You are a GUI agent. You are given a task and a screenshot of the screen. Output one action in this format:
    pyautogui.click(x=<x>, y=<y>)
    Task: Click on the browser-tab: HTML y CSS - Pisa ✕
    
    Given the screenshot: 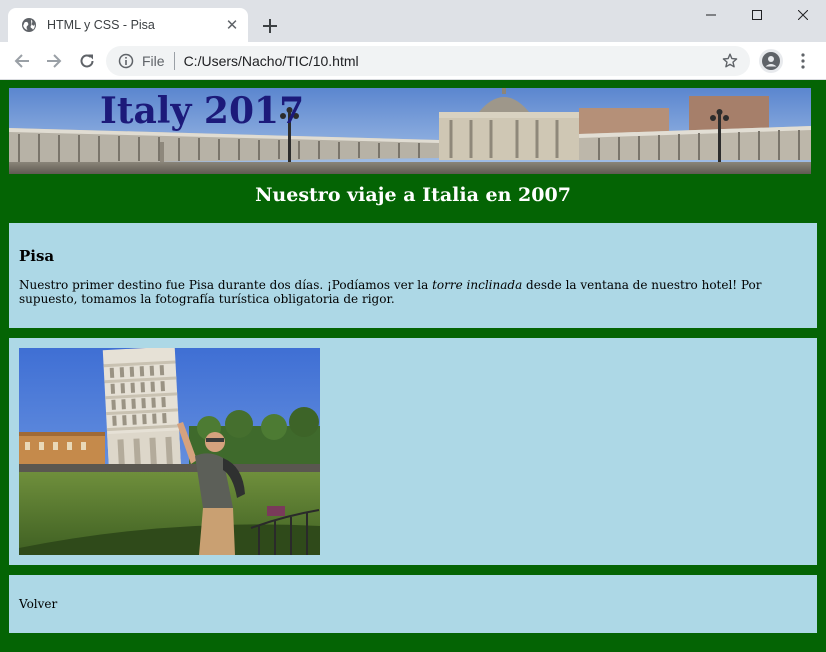 What is the action you would take?
    pyautogui.click(x=128, y=25)
    